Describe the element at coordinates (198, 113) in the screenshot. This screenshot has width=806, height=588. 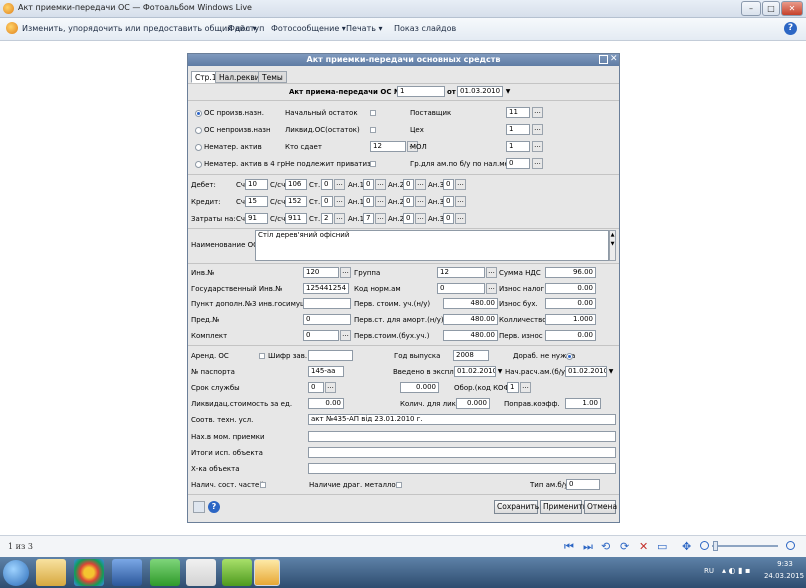
I see `radio-os-prod` at that location.